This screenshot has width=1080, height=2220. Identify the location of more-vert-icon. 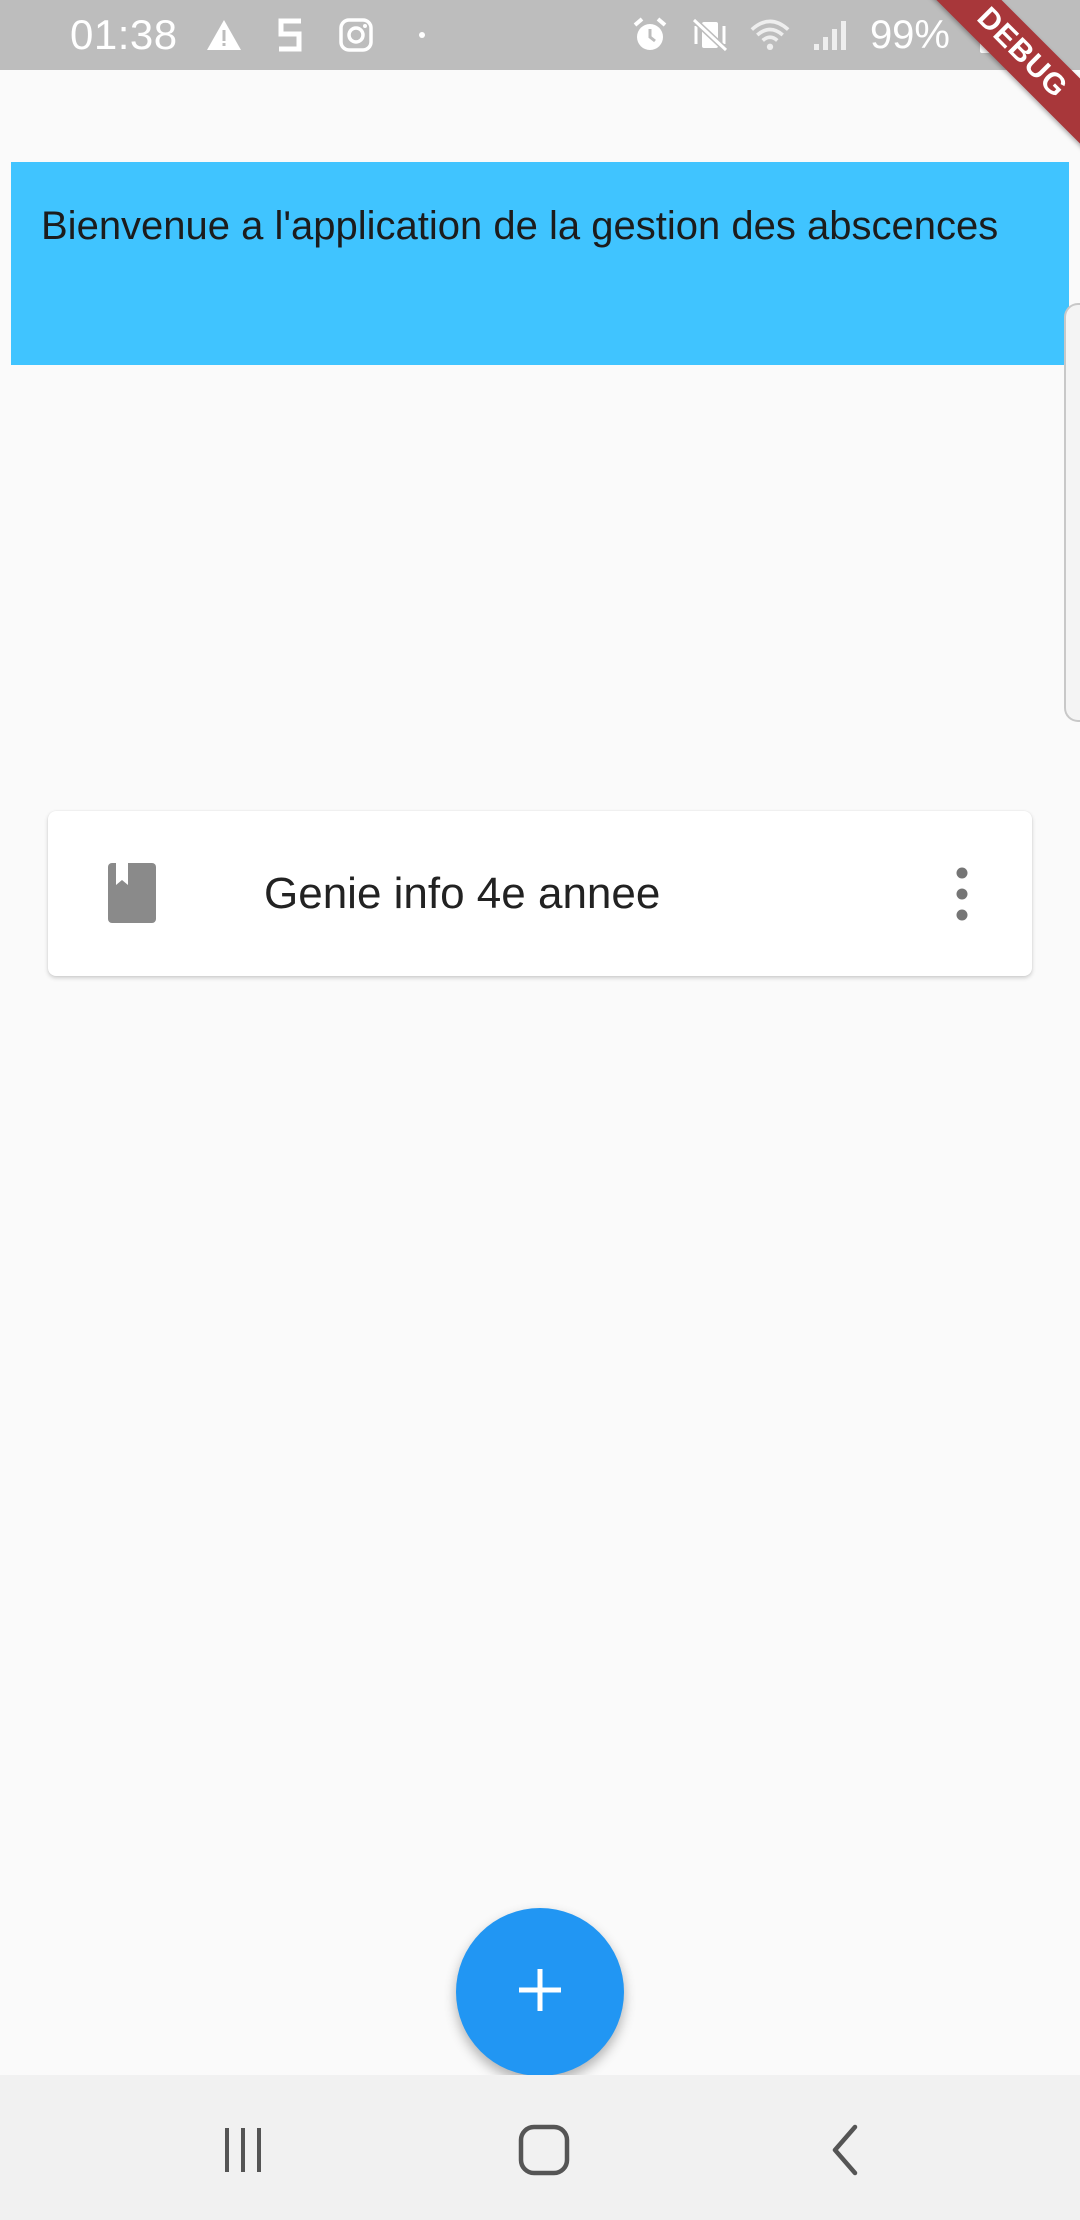
(962, 894).